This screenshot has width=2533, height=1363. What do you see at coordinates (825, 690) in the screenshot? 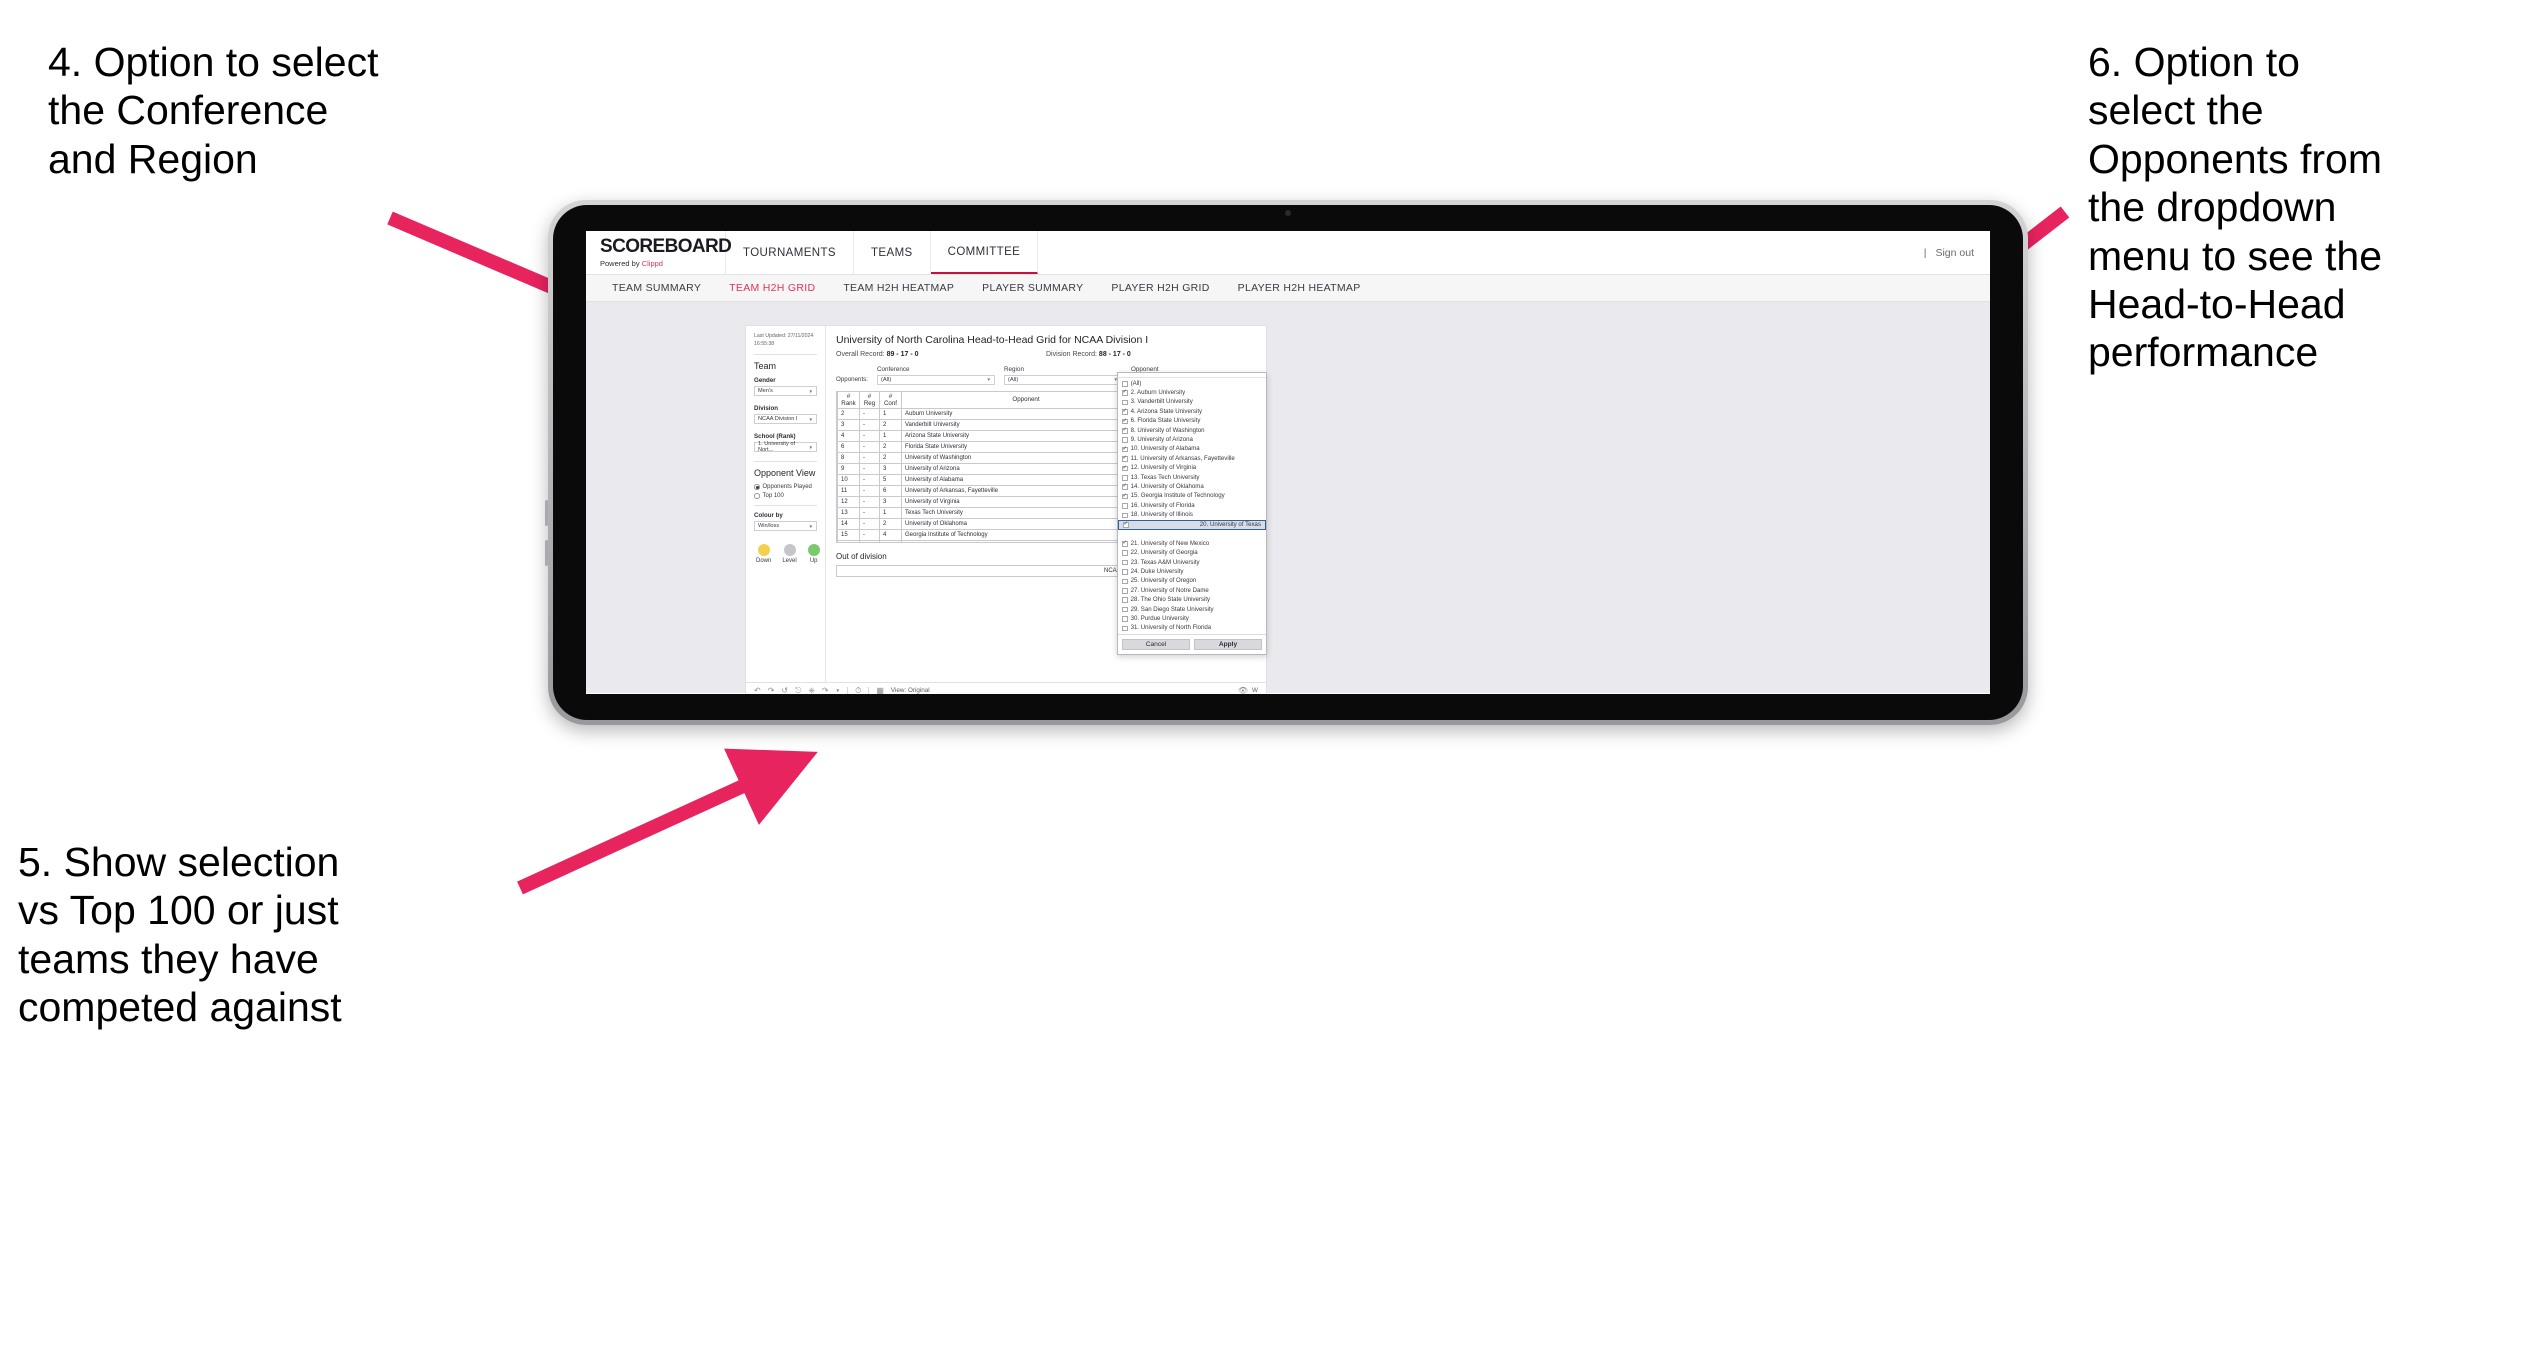
I see `share-icon: ↷` at bounding box center [825, 690].